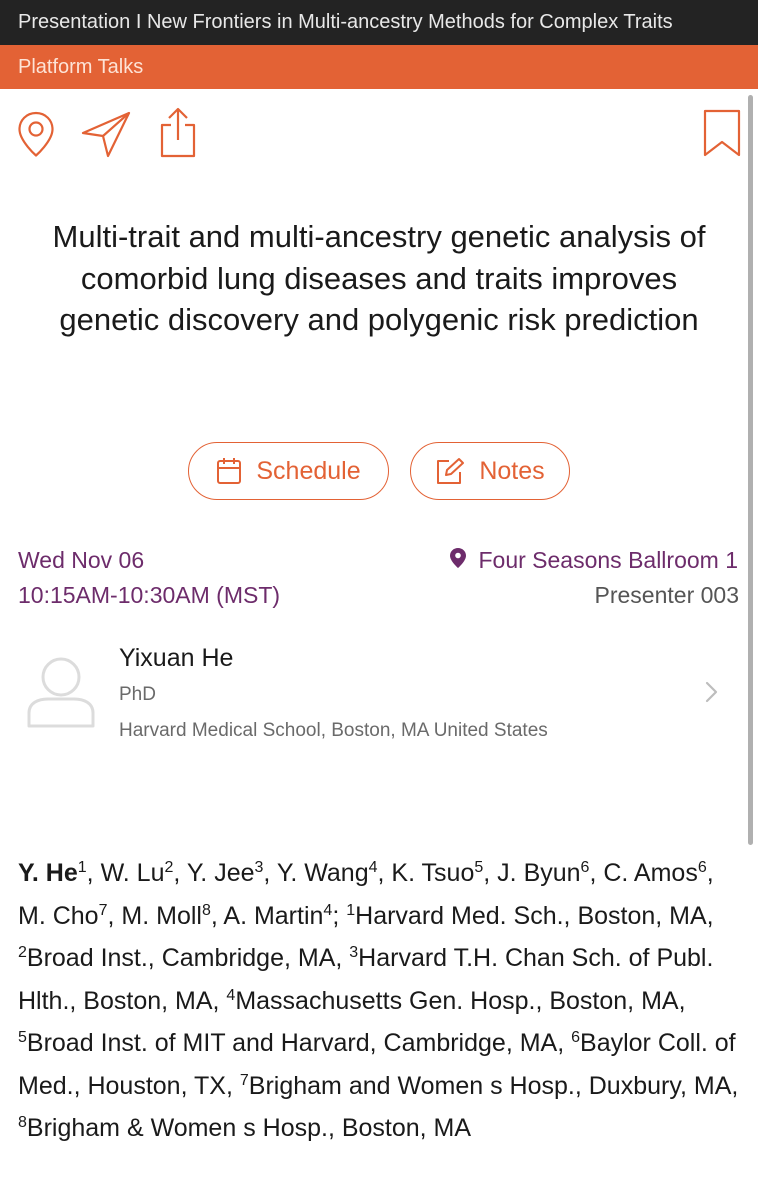 The image size is (758, 1200). What do you see at coordinates (458, 560) in the screenshot?
I see `map-marker-icon` at bounding box center [458, 560].